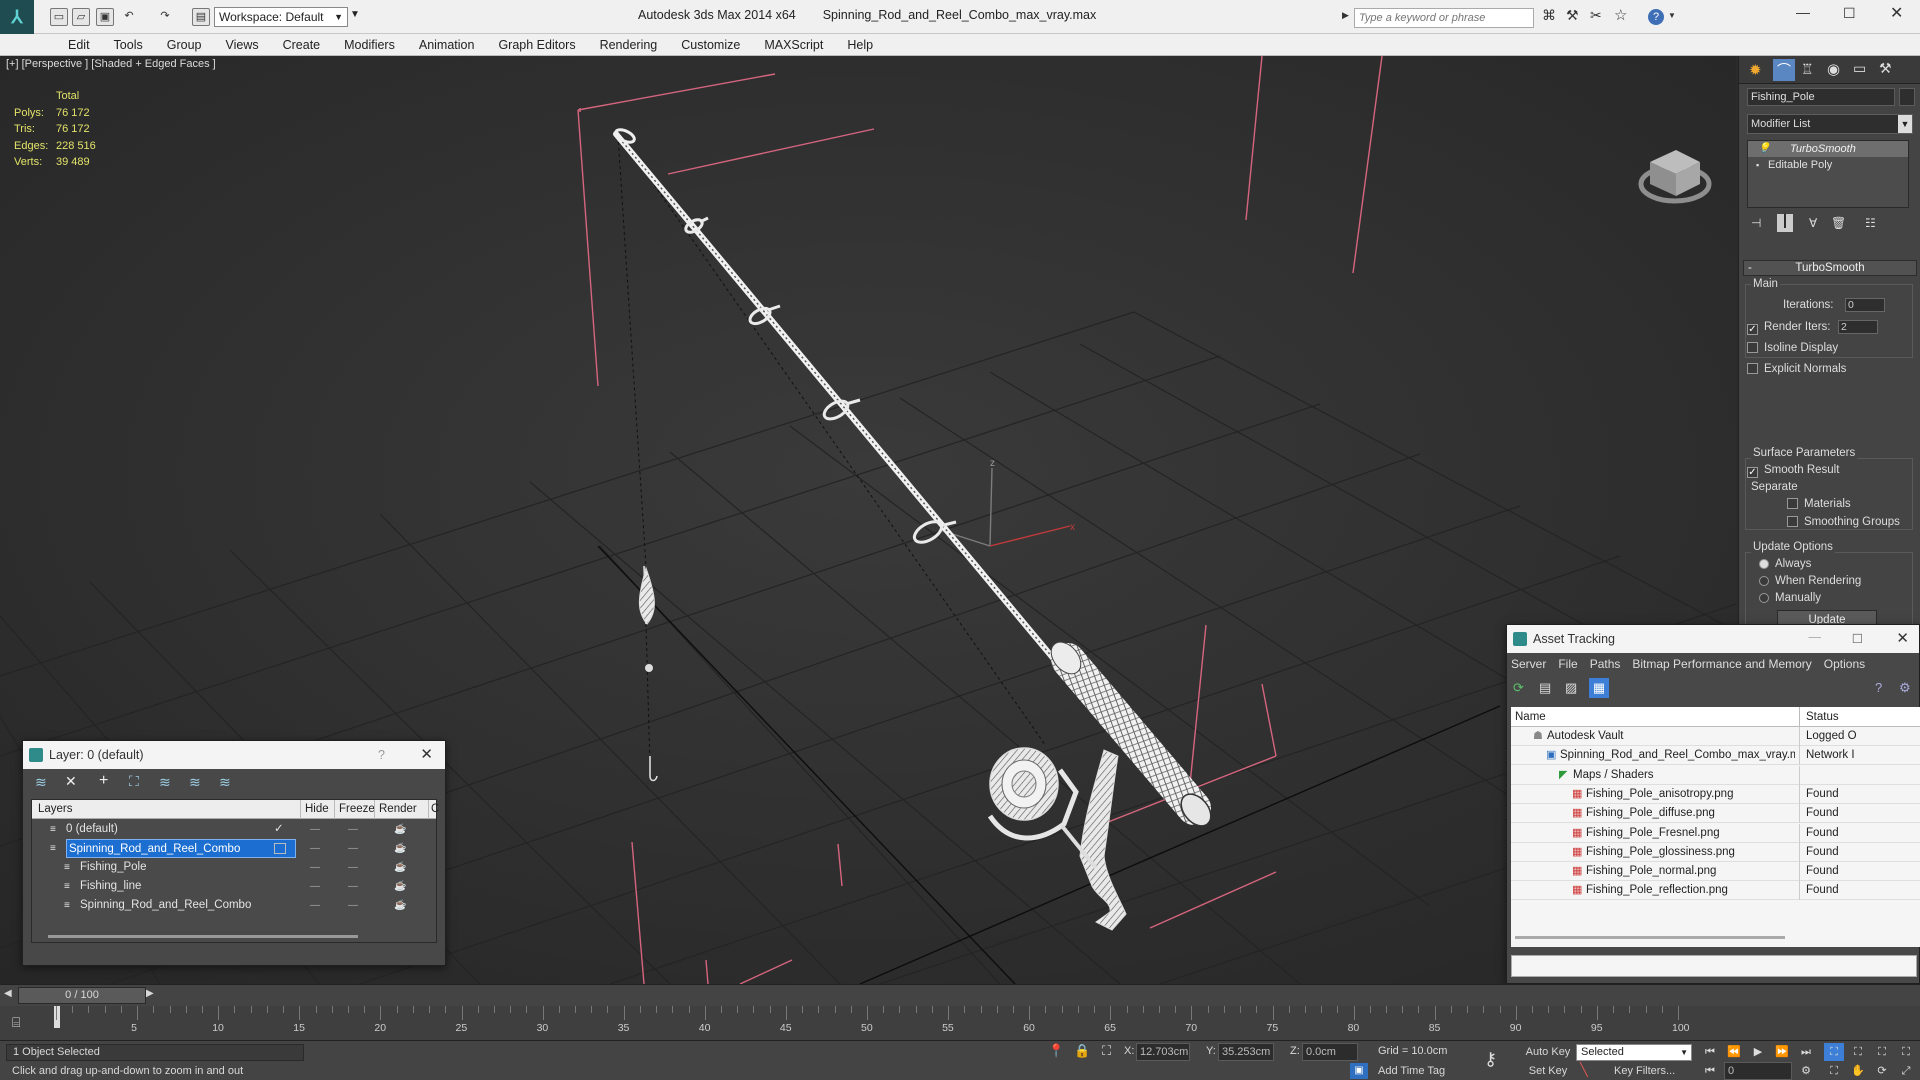 This screenshot has height=1080, width=1920. What do you see at coordinates (1843, 522) in the screenshot?
I see `smoothing-groups-row: Smoothing Groups` at bounding box center [1843, 522].